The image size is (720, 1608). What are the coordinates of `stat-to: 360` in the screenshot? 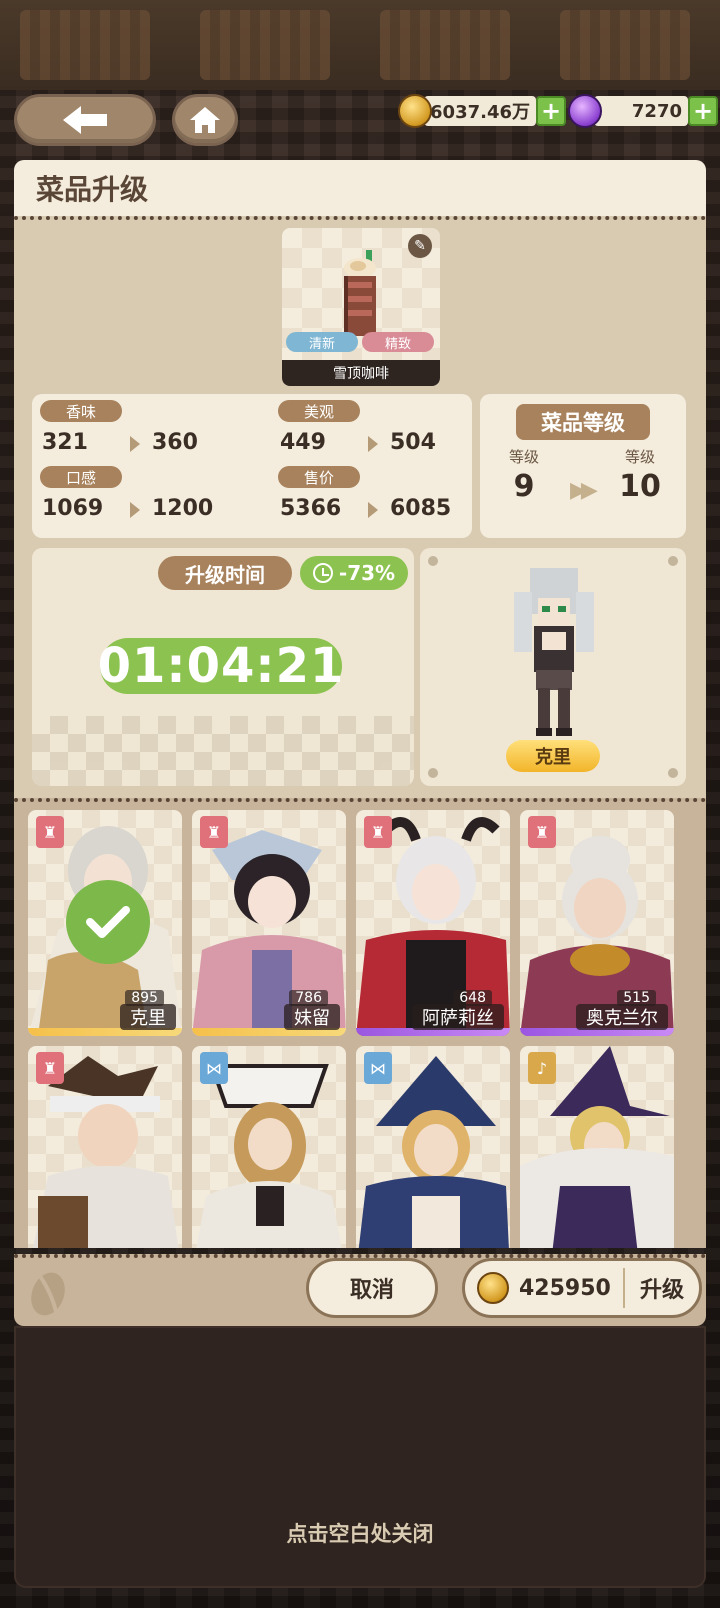 It's located at (175, 442).